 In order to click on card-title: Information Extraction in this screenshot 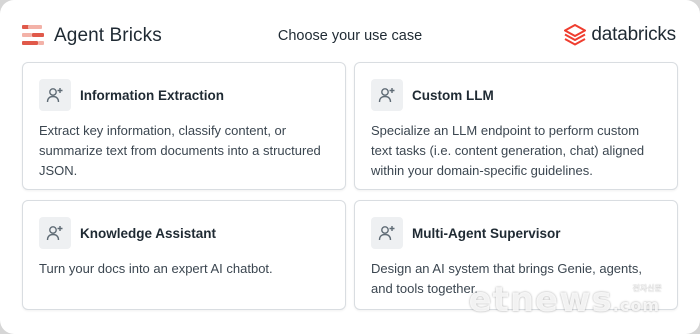, I will do `click(152, 95)`.